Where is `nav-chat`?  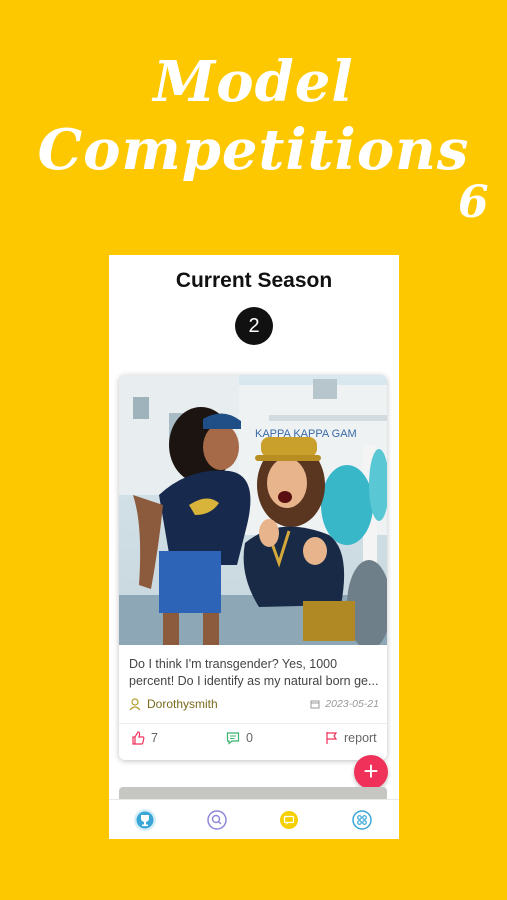
nav-chat is located at coordinates (289, 820).